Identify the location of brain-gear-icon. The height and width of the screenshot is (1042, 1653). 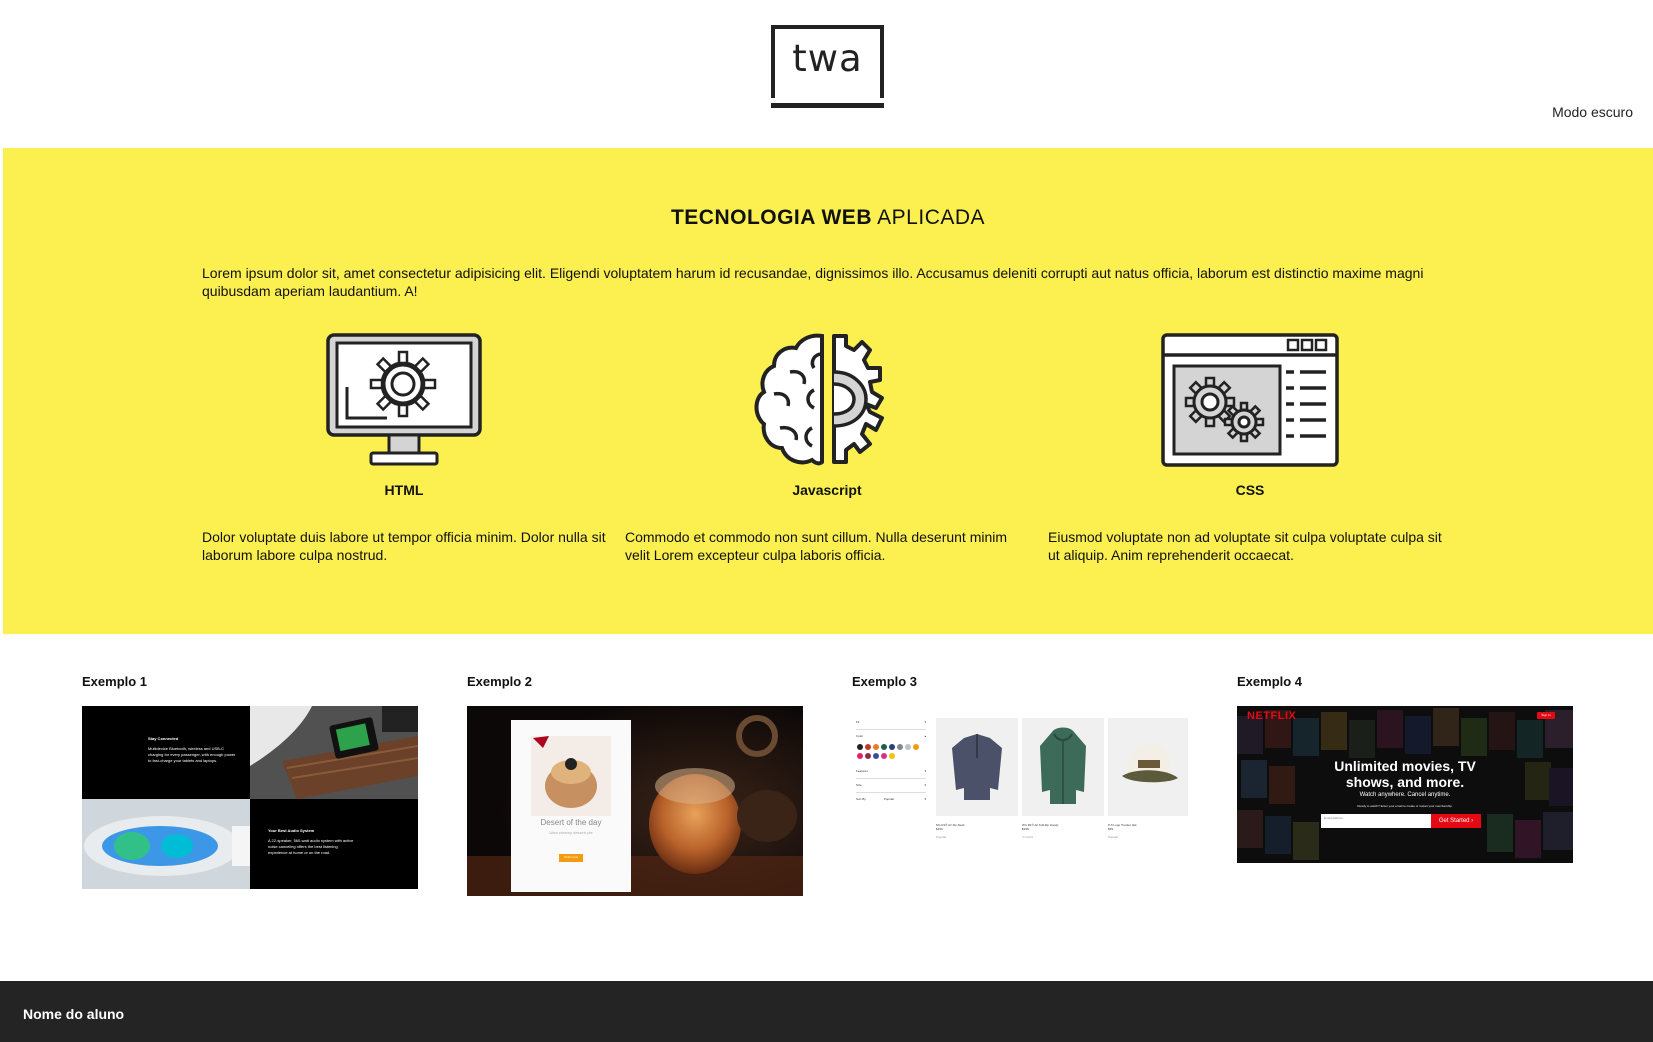
(827, 400).